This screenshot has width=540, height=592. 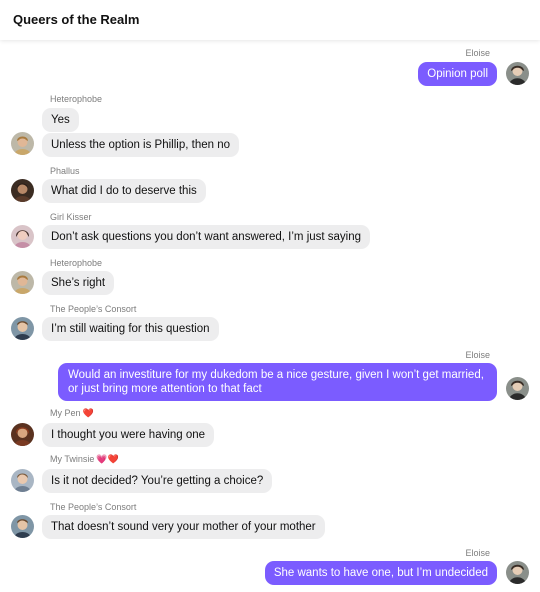 I want to click on message-bubble: Unless the option is Phillip, then no, so click(x=140, y=145).